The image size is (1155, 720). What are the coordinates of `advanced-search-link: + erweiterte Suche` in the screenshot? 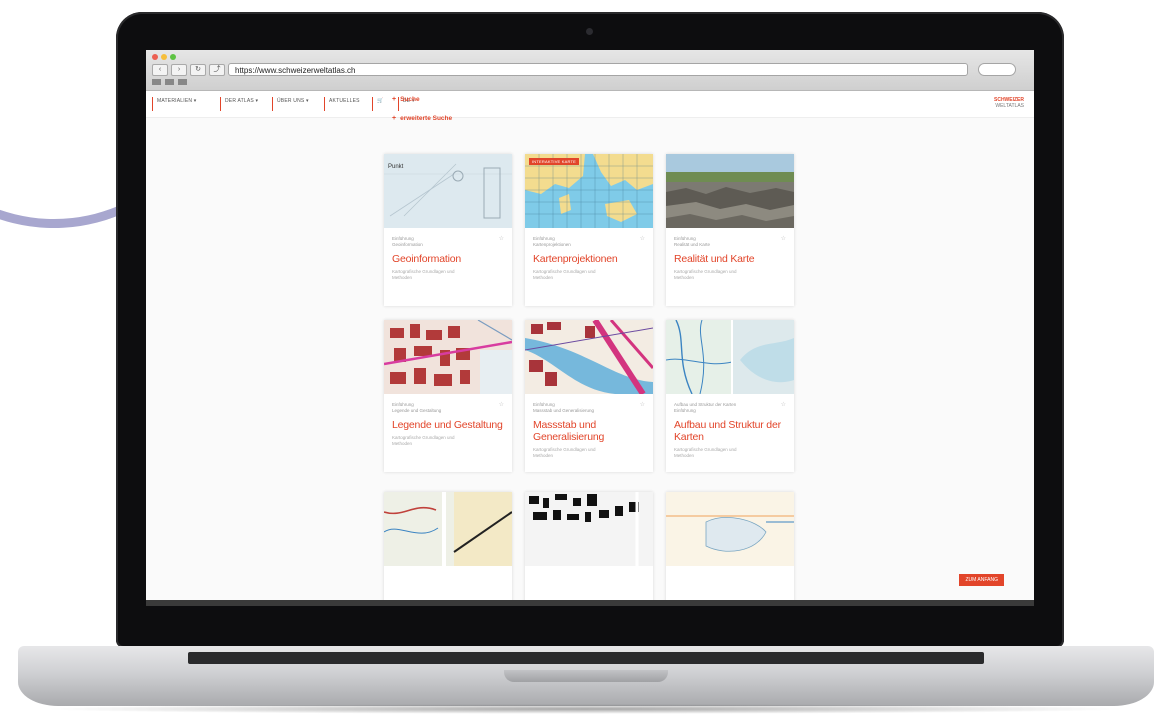 It's located at (422, 118).